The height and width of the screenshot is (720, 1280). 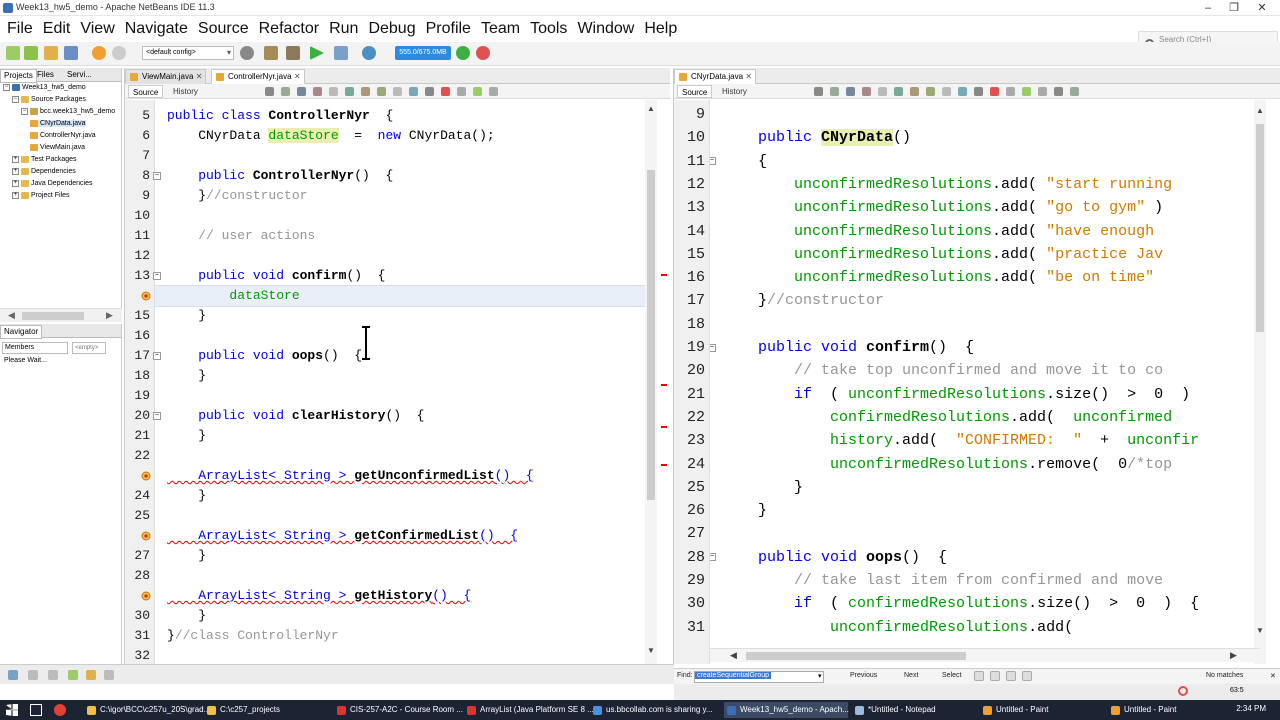 I want to click on menu-file: File, so click(x=20, y=29).